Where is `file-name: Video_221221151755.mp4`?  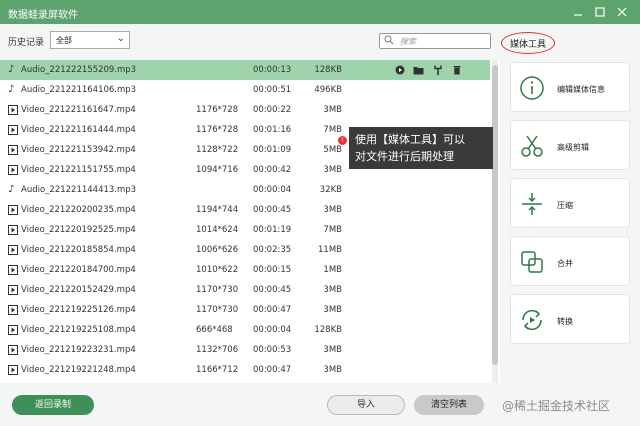
file-name: Video_221221151755.mp4 is located at coordinates (78, 170).